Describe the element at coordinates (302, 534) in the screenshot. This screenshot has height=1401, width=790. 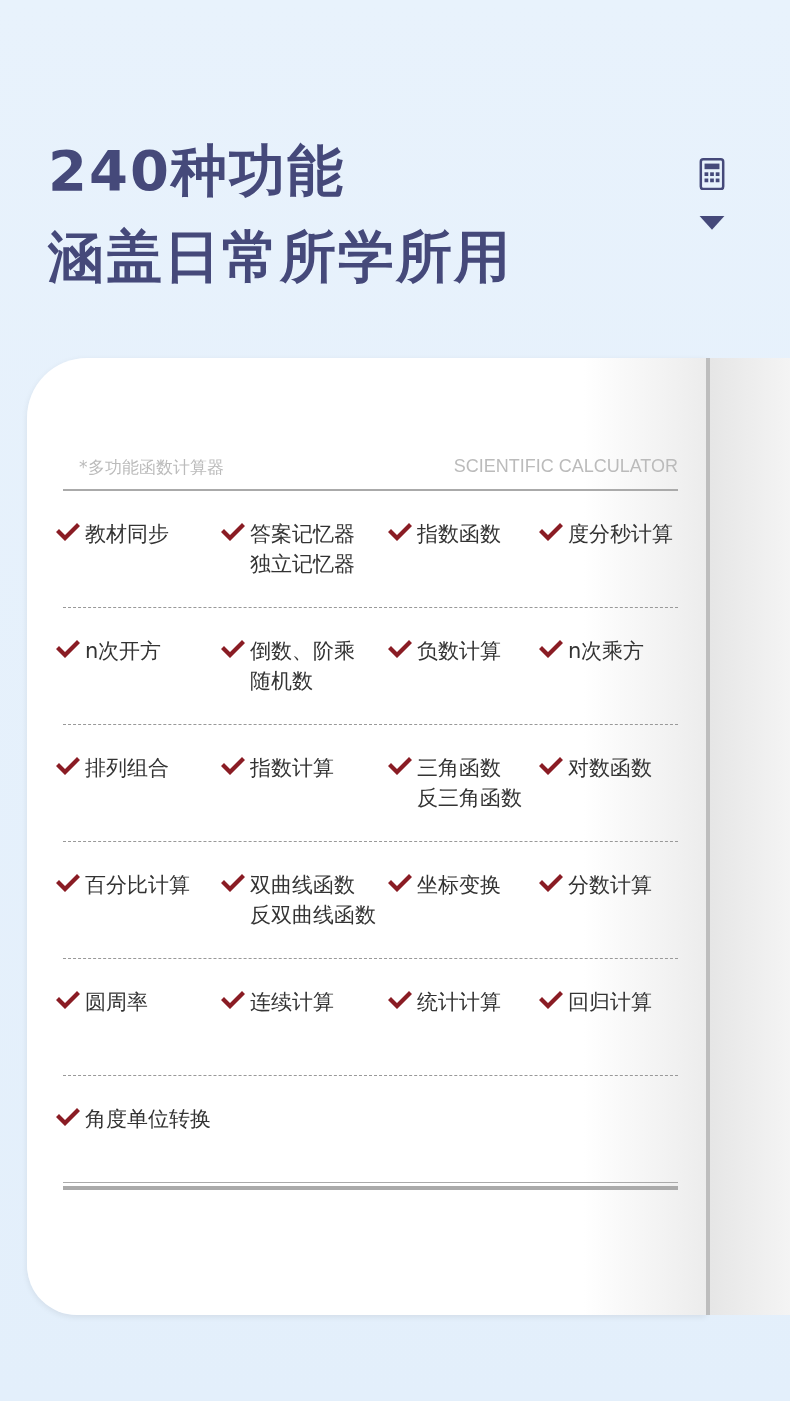
I see `feature-label: 答案记忆器` at that location.